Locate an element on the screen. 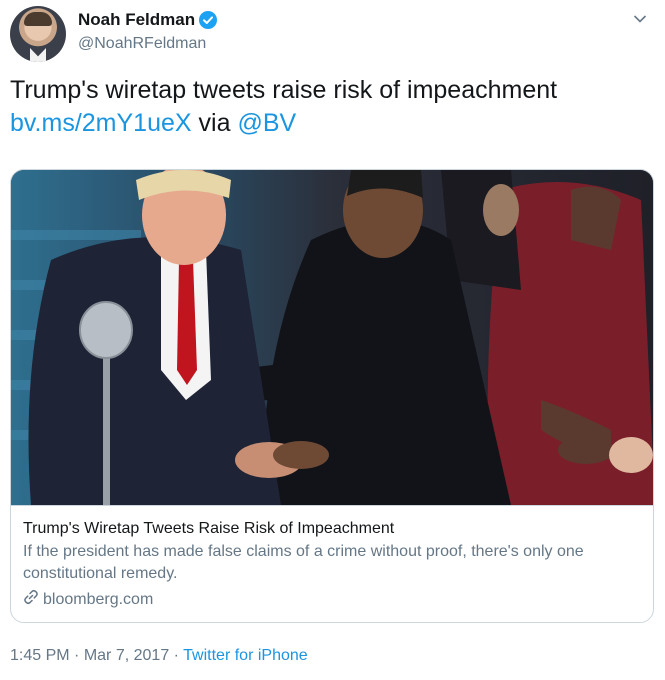 The width and height of the screenshot is (665, 680). card-domain-text: bloomberg.com is located at coordinates (98, 599).